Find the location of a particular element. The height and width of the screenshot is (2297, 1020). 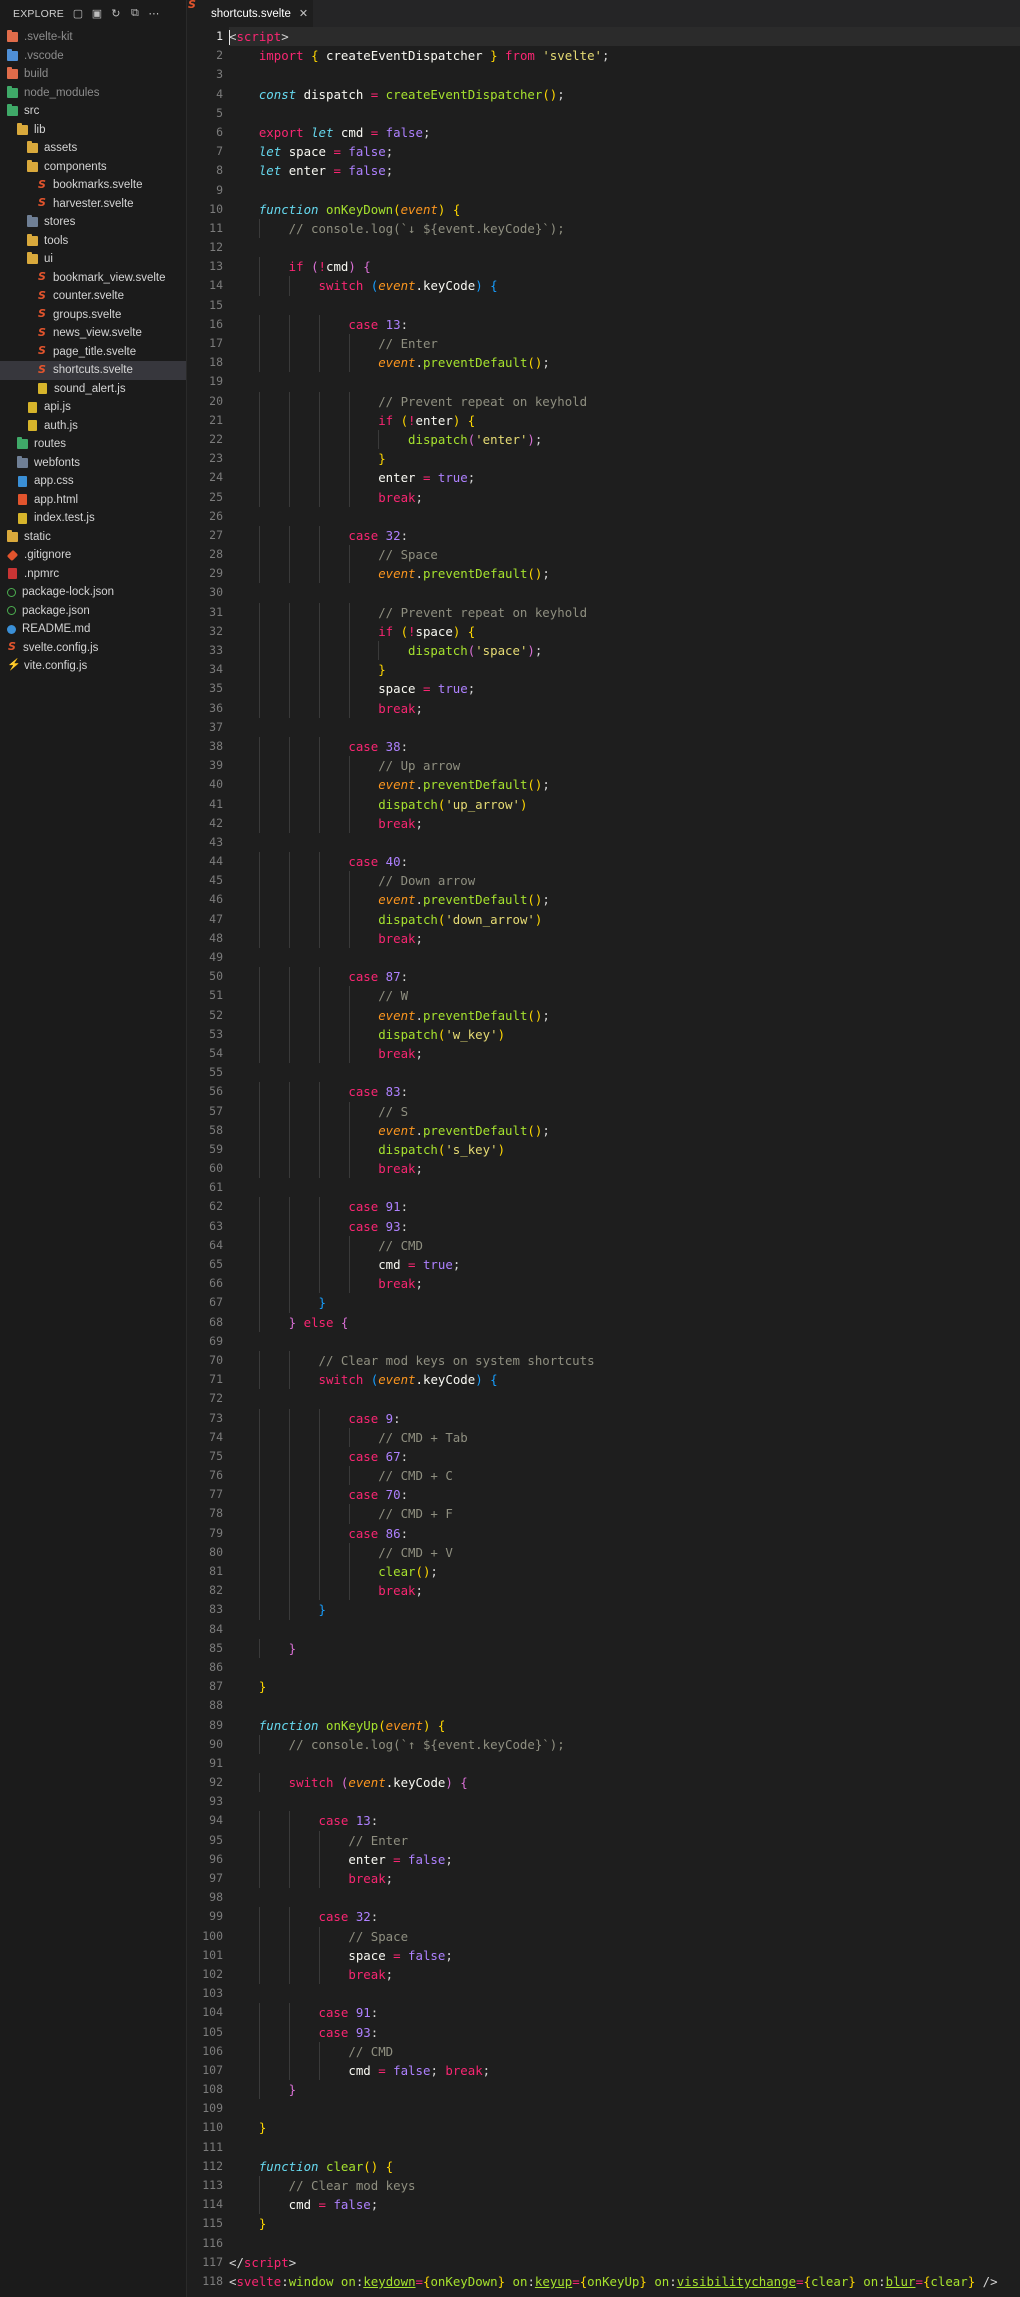

tree-item: ui is located at coordinates (93, 259).